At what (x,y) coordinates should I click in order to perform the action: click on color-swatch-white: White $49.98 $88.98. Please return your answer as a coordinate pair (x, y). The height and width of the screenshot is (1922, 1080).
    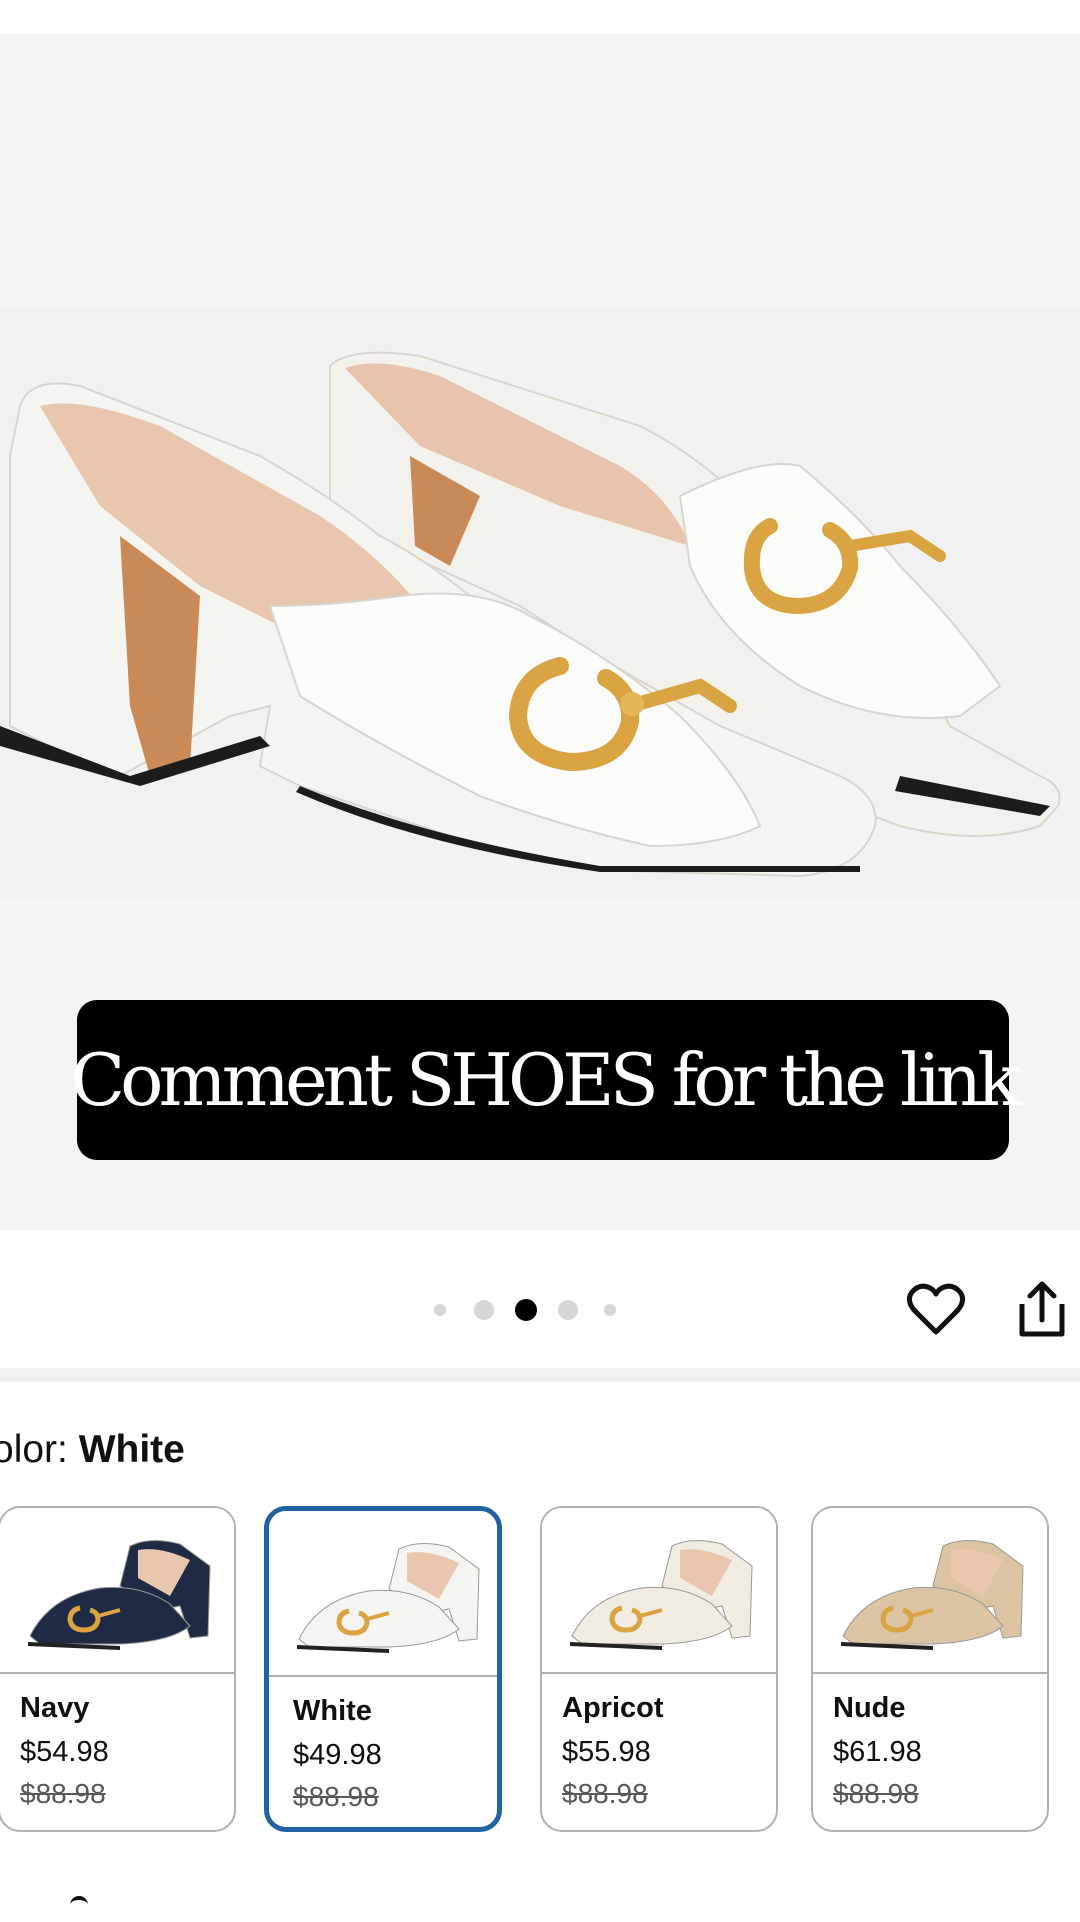
    Looking at the image, I should click on (383, 1669).